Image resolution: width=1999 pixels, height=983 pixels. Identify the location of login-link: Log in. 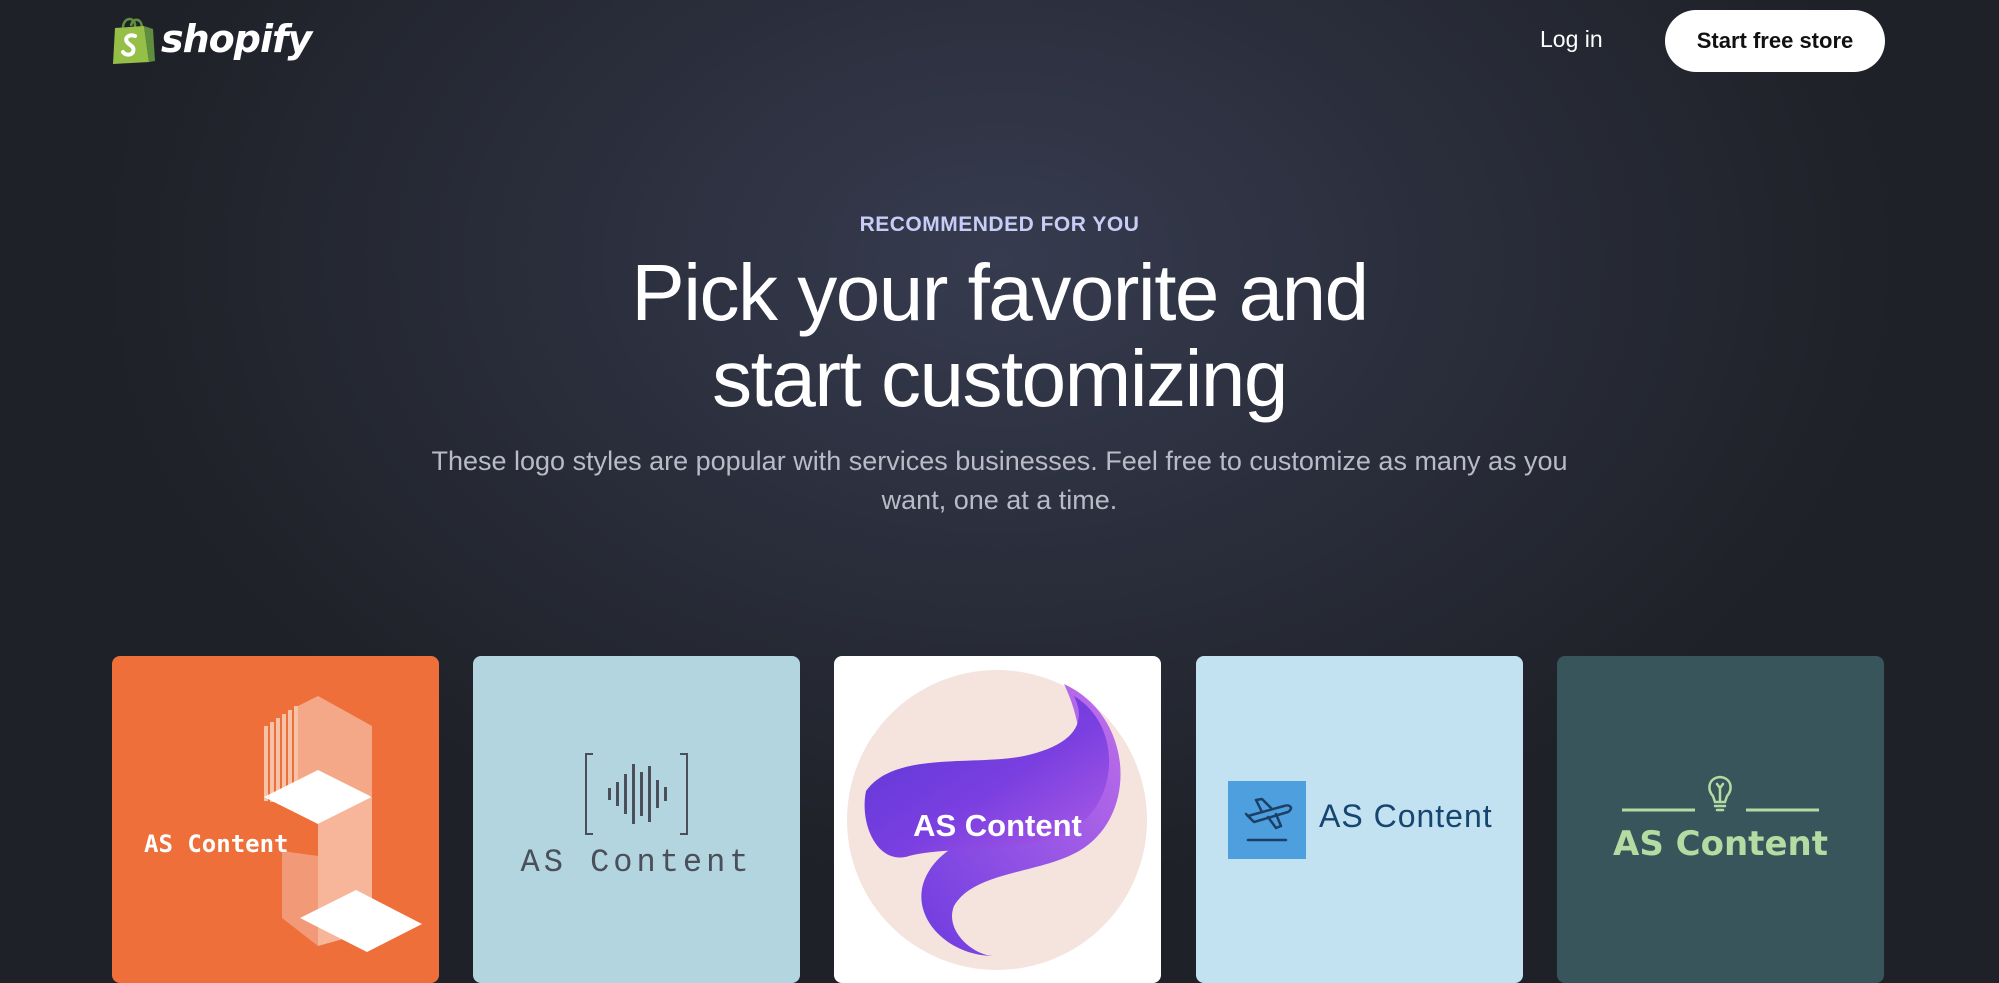
(1571, 39).